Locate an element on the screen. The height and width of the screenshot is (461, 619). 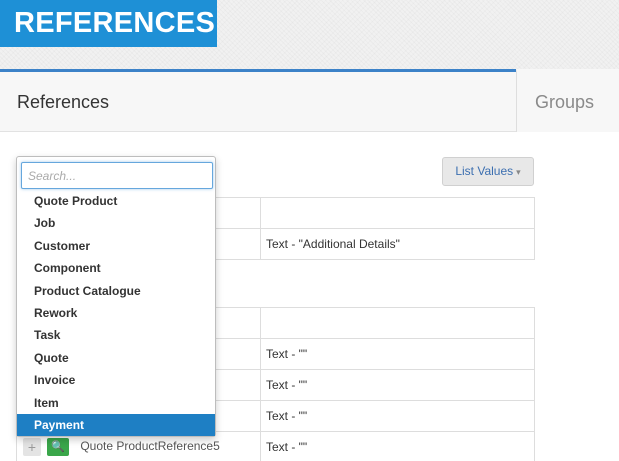
dropdown-option-rework: Rework is located at coordinates (116, 313).